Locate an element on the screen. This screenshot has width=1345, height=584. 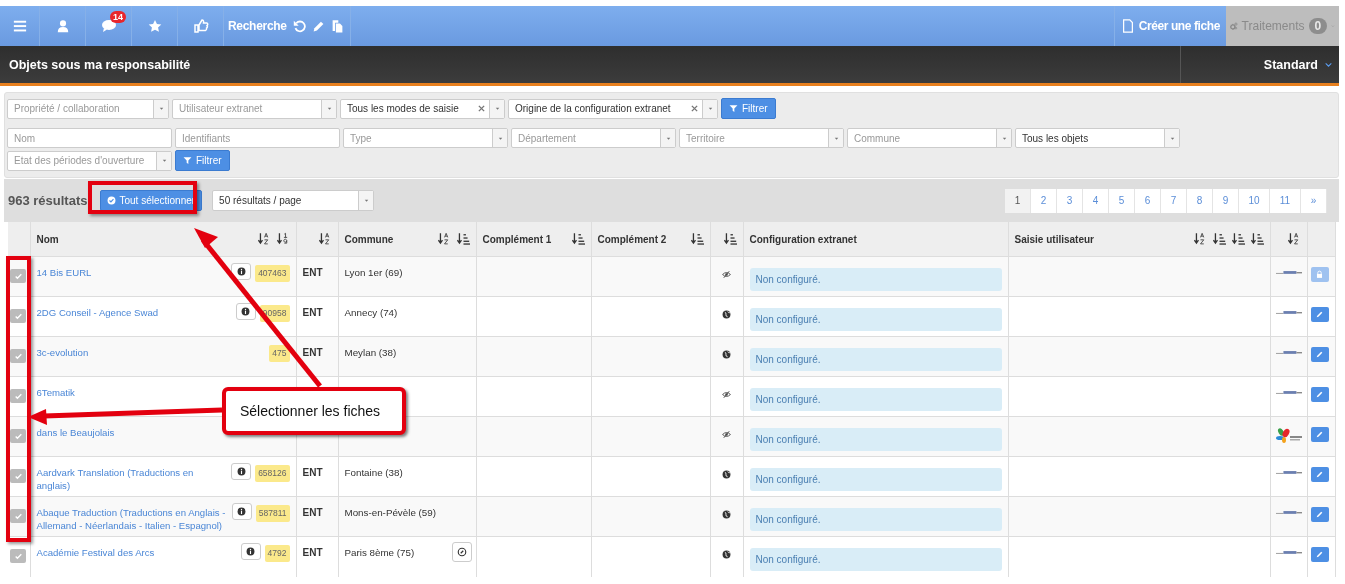
commune-text: Annecy (74) is located at coordinates (371, 312).